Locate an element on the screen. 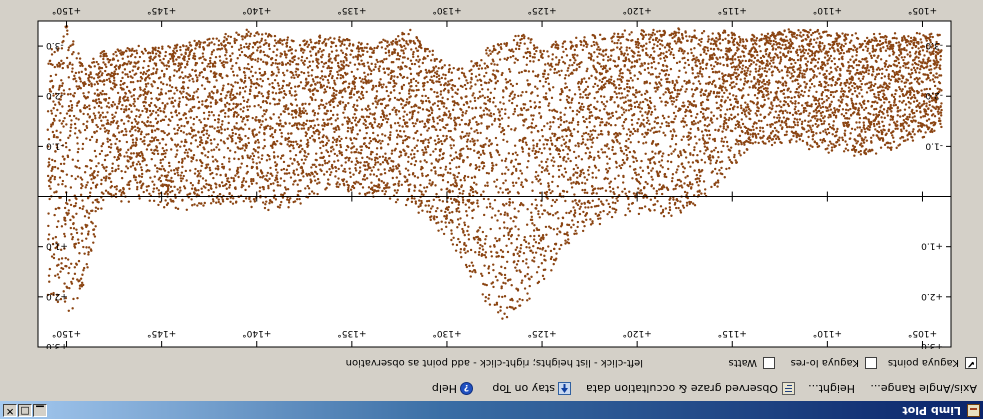 This screenshot has height=419, width=983. stay-on-top-button: stay on Top is located at coordinates (523, 388).